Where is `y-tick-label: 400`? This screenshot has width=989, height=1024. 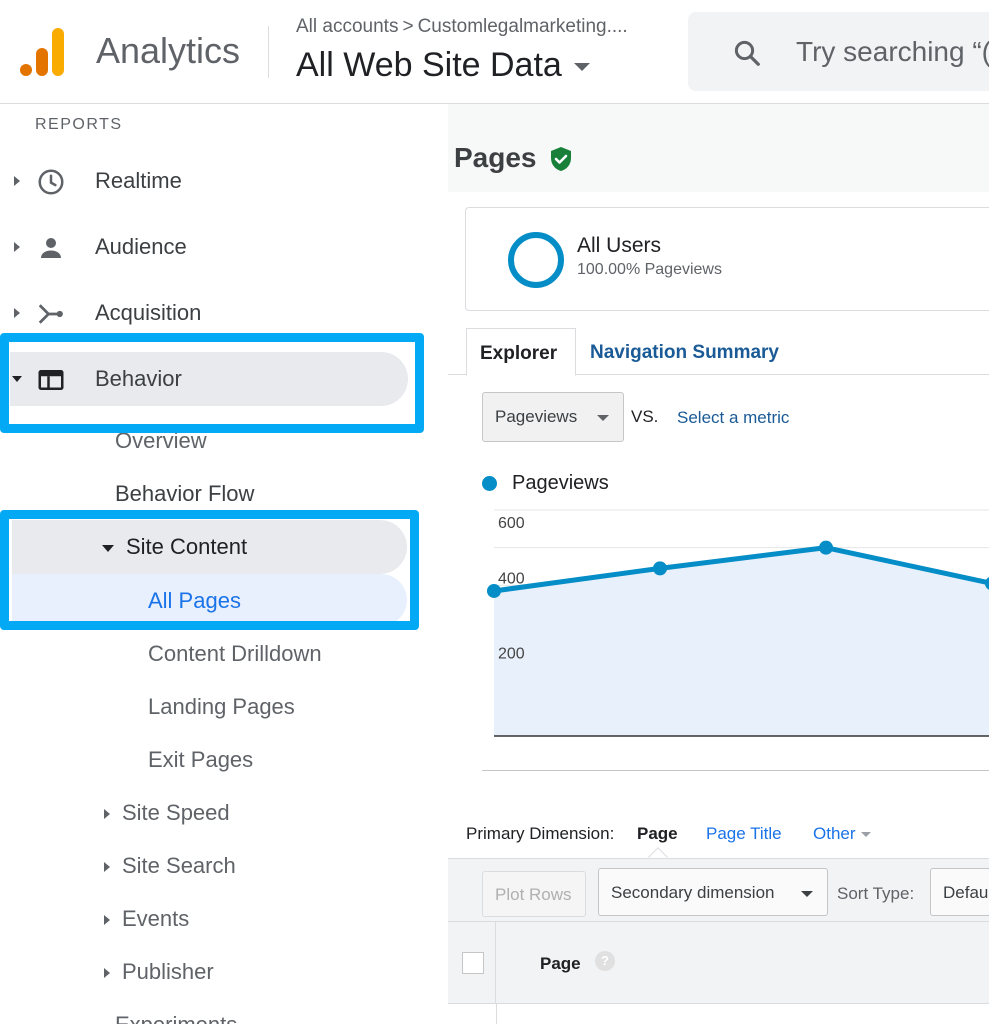
y-tick-label: 400 is located at coordinates (511, 578).